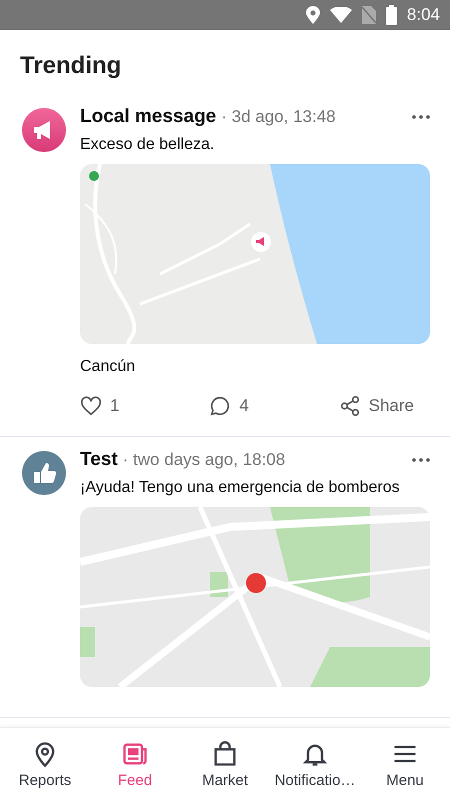 This screenshot has height=800, width=450. Describe the element at coordinates (204, 460) in the screenshot. I see `post-time: · two days ago, 18:08` at that location.